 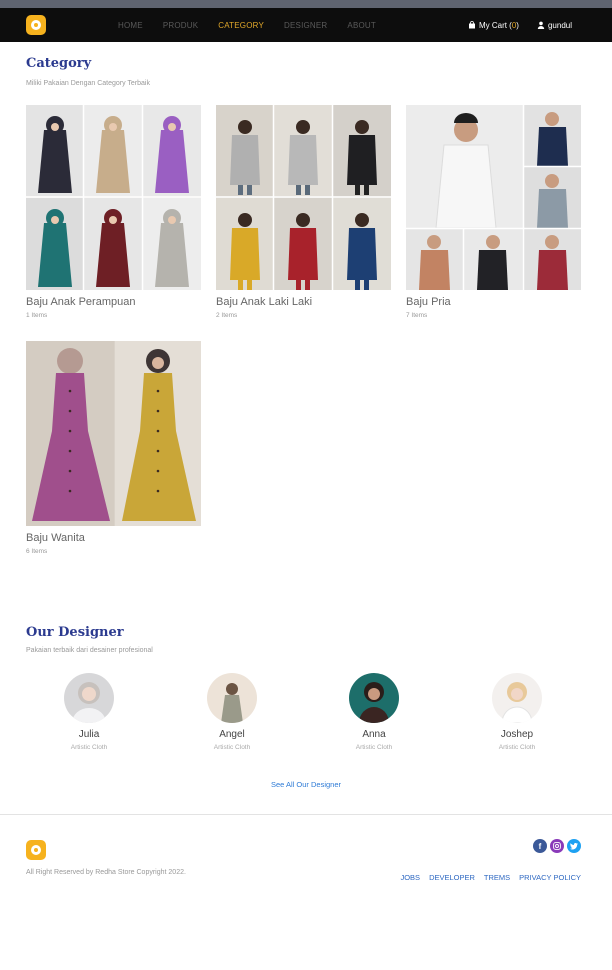 I want to click on social-links: f, so click(x=555, y=846).